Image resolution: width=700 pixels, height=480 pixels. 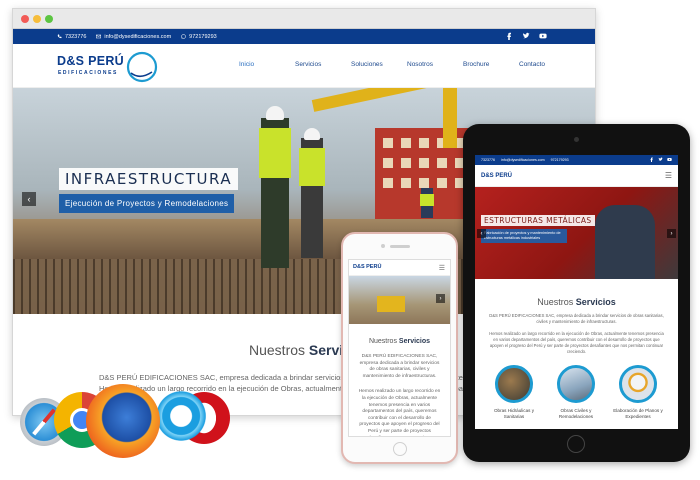 I want to click on tablet-hero-welder, so click(x=625, y=242).